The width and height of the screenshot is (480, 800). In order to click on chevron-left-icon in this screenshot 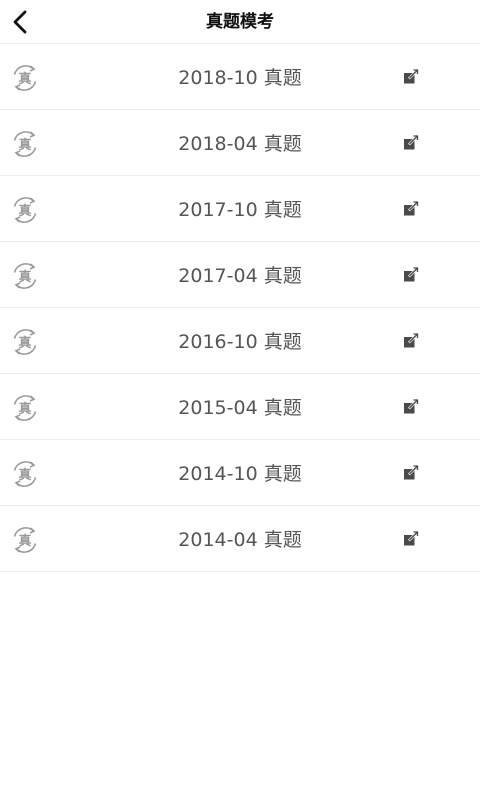, I will do `click(20, 22)`.